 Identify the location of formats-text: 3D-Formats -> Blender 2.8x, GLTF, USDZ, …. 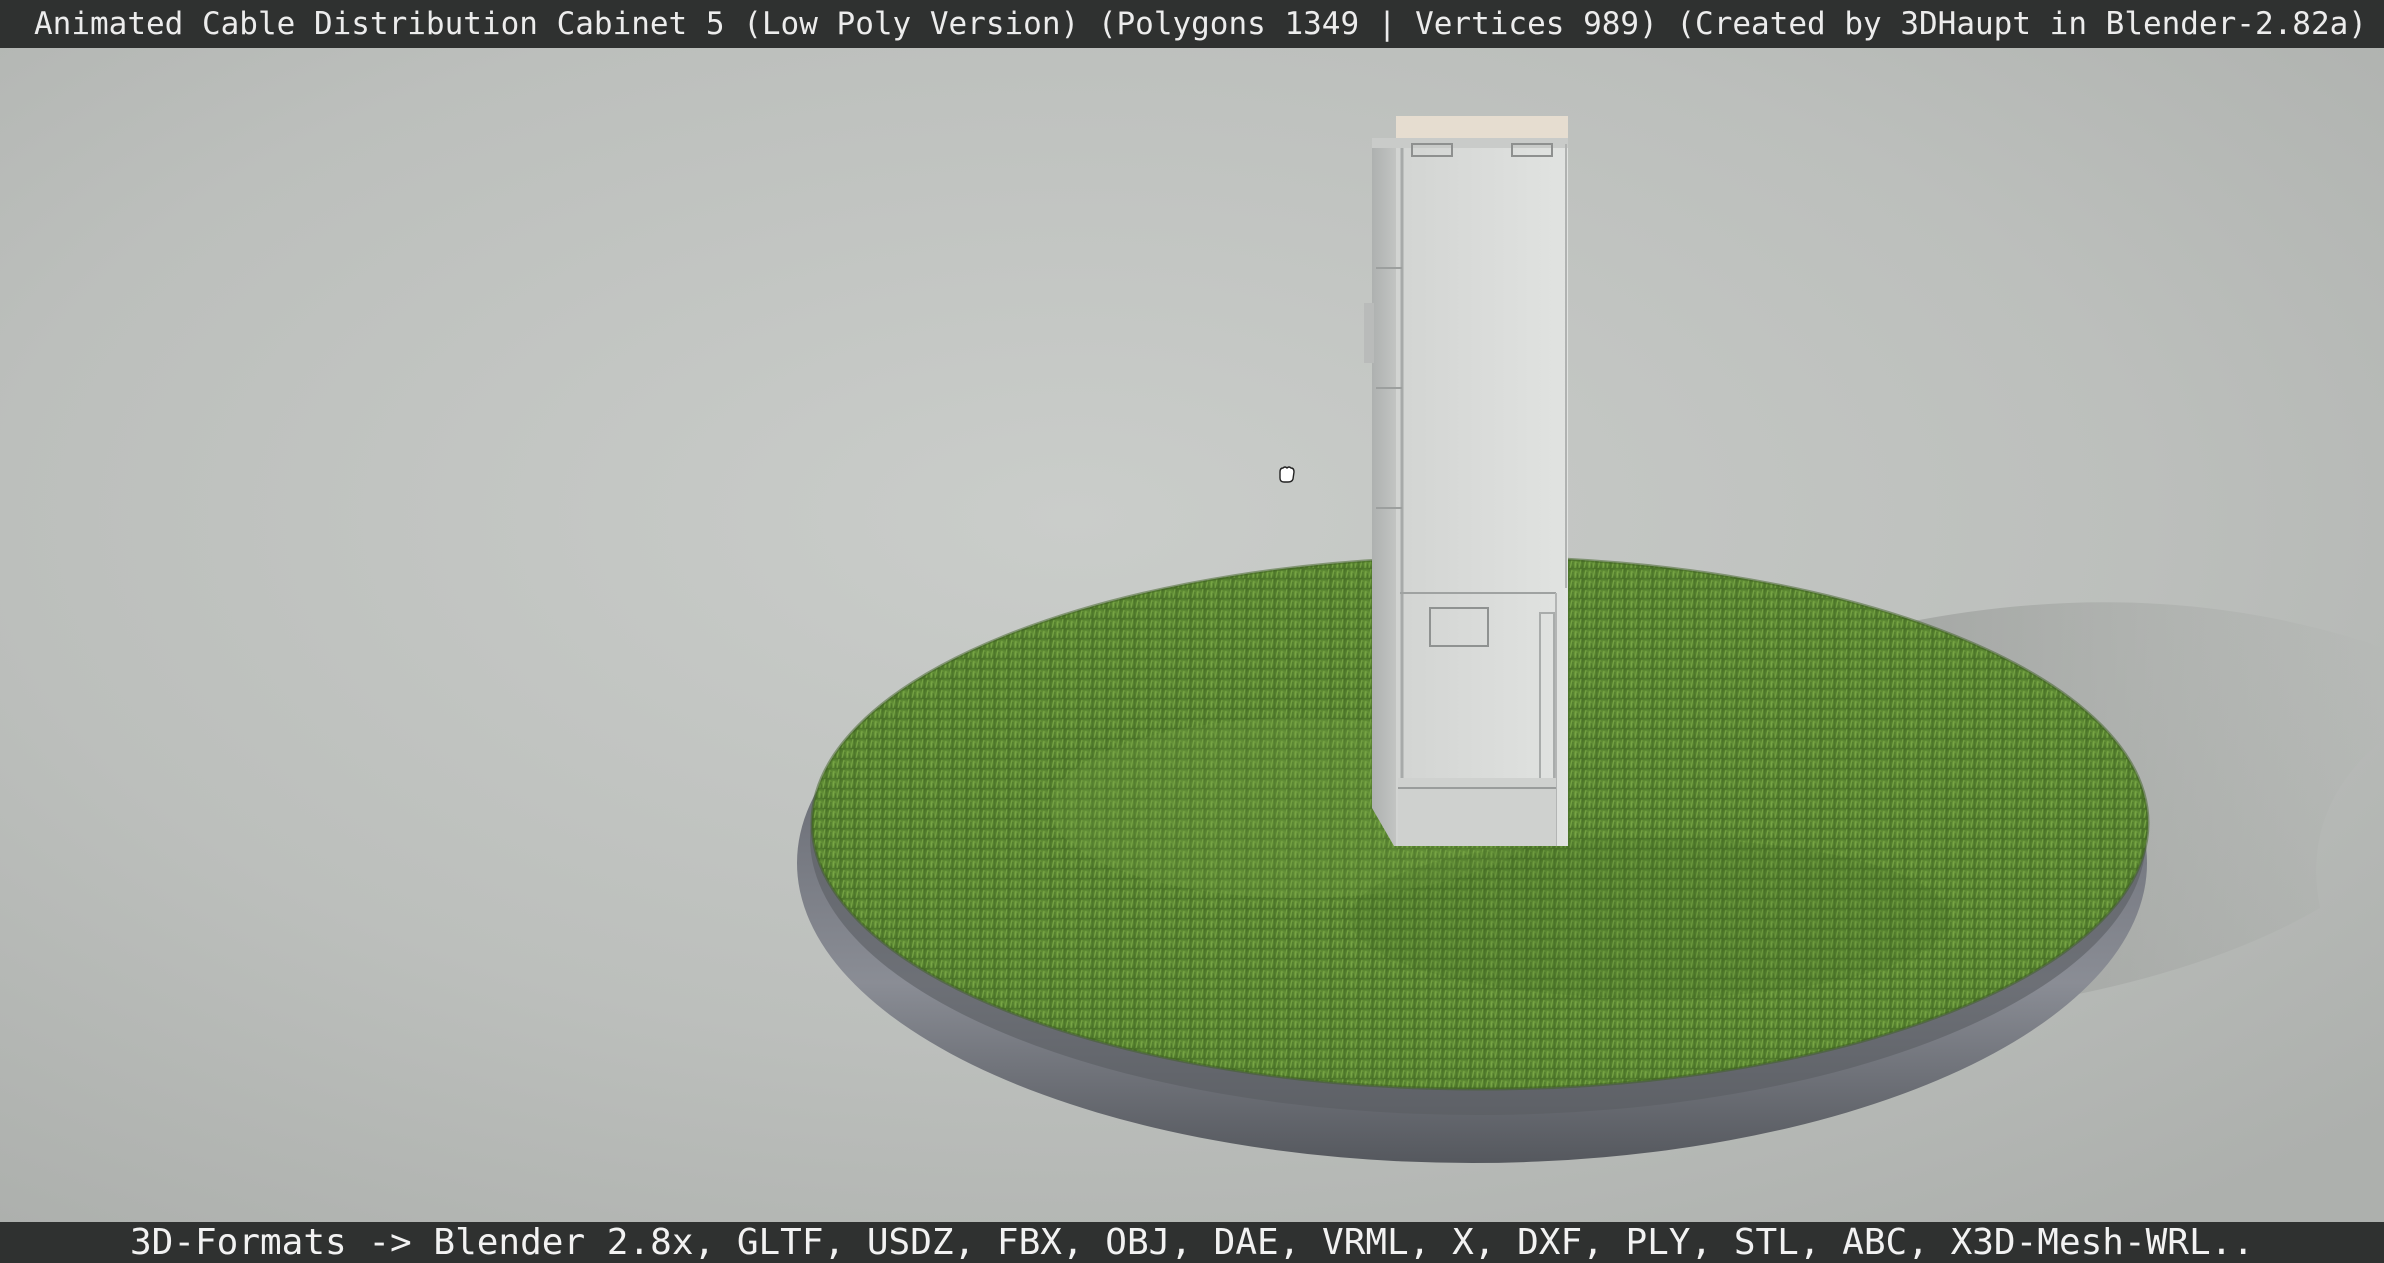
(1192, 1242).